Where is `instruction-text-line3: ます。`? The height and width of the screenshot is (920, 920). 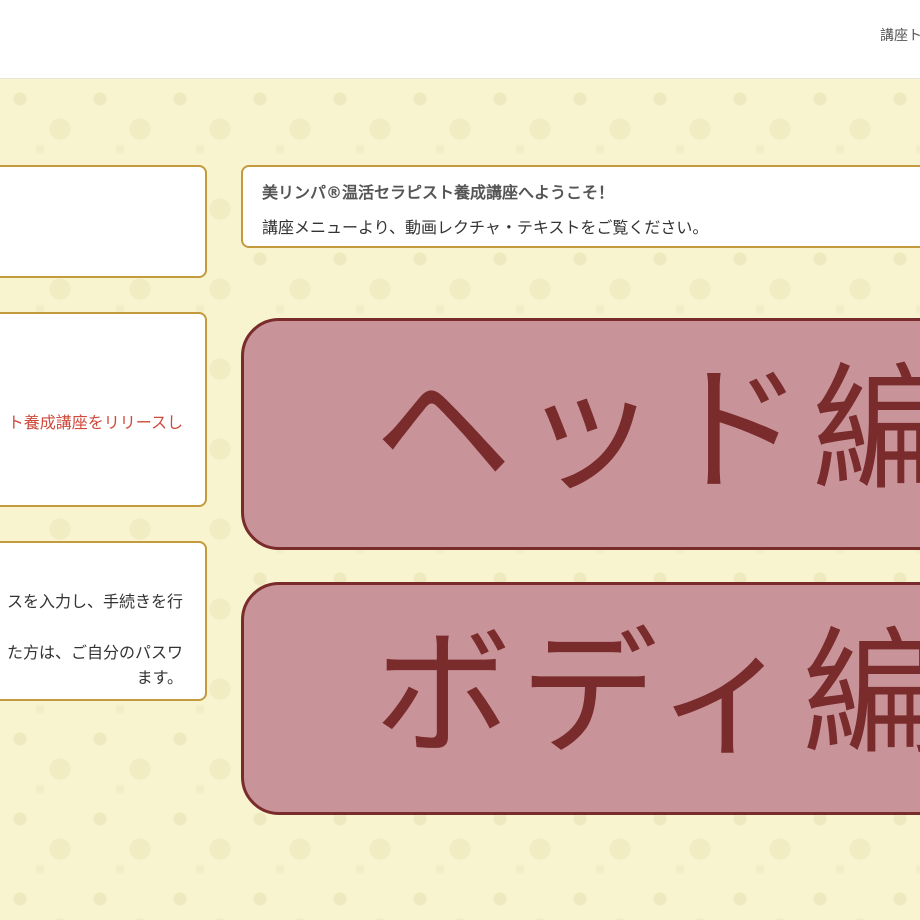 instruction-text-line3: ます。 is located at coordinates (159, 677).